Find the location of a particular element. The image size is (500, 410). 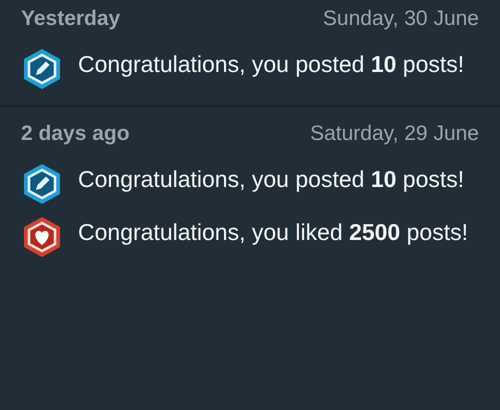

relative-date: 2 days ago is located at coordinates (75, 134).